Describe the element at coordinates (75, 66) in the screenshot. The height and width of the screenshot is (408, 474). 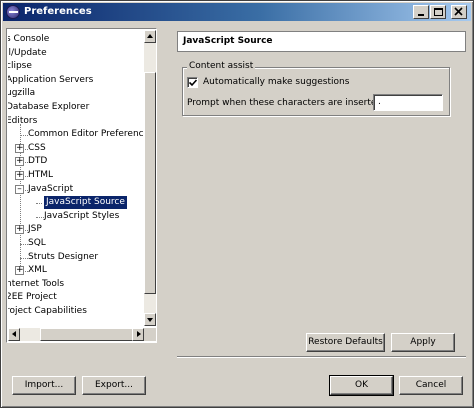
I see `tree-item: clipse` at that location.